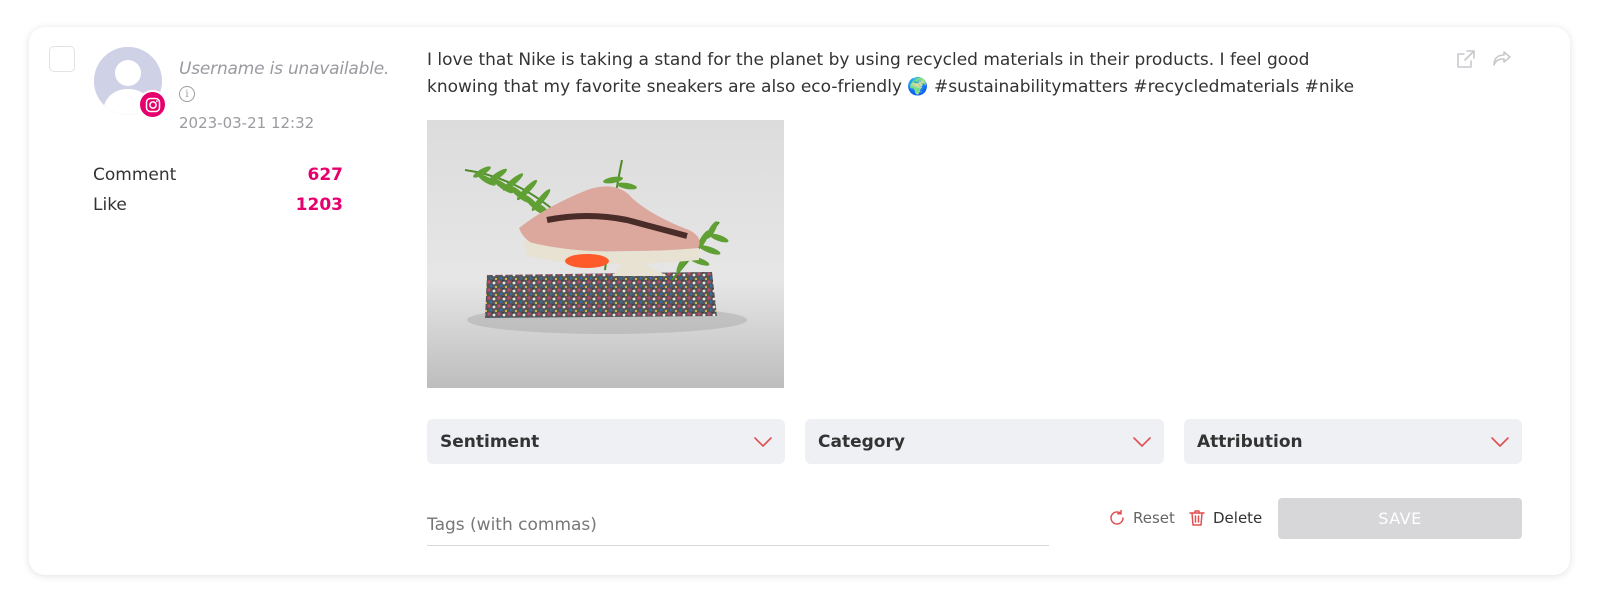 This screenshot has width=1600, height=600. What do you see at coordinates (490, 441) in the screenshot?
I see `dropdown-label: Sentiment` at bounding box center [490, 441].